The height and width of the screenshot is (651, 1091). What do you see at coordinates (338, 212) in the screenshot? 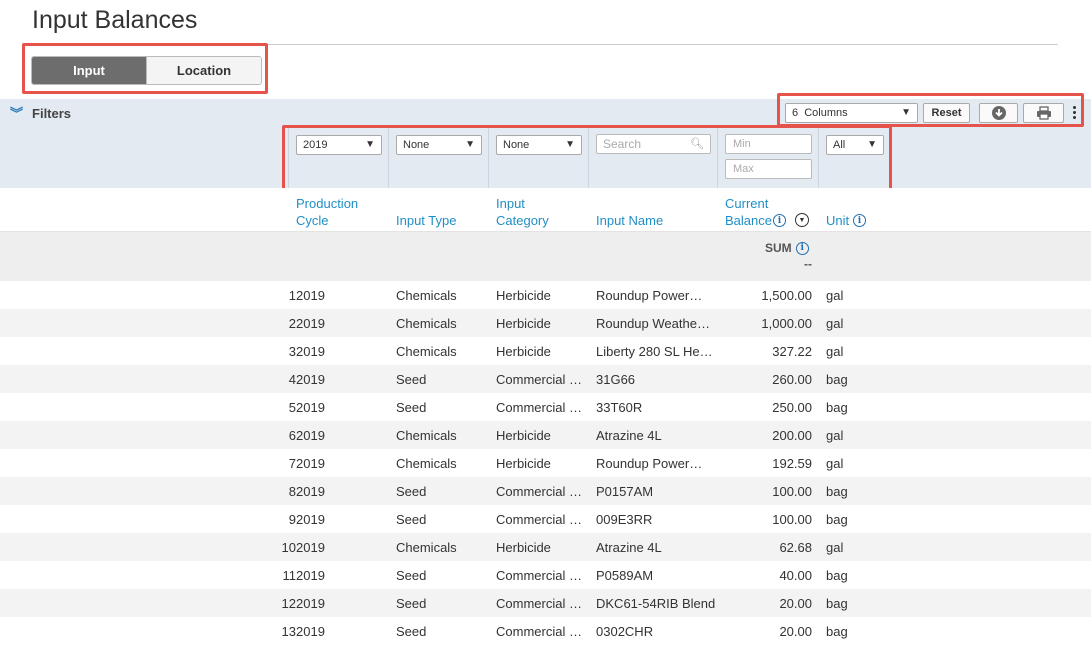
I see `header-production-cycle: Production Cycle` at bounding box center [338, 212].